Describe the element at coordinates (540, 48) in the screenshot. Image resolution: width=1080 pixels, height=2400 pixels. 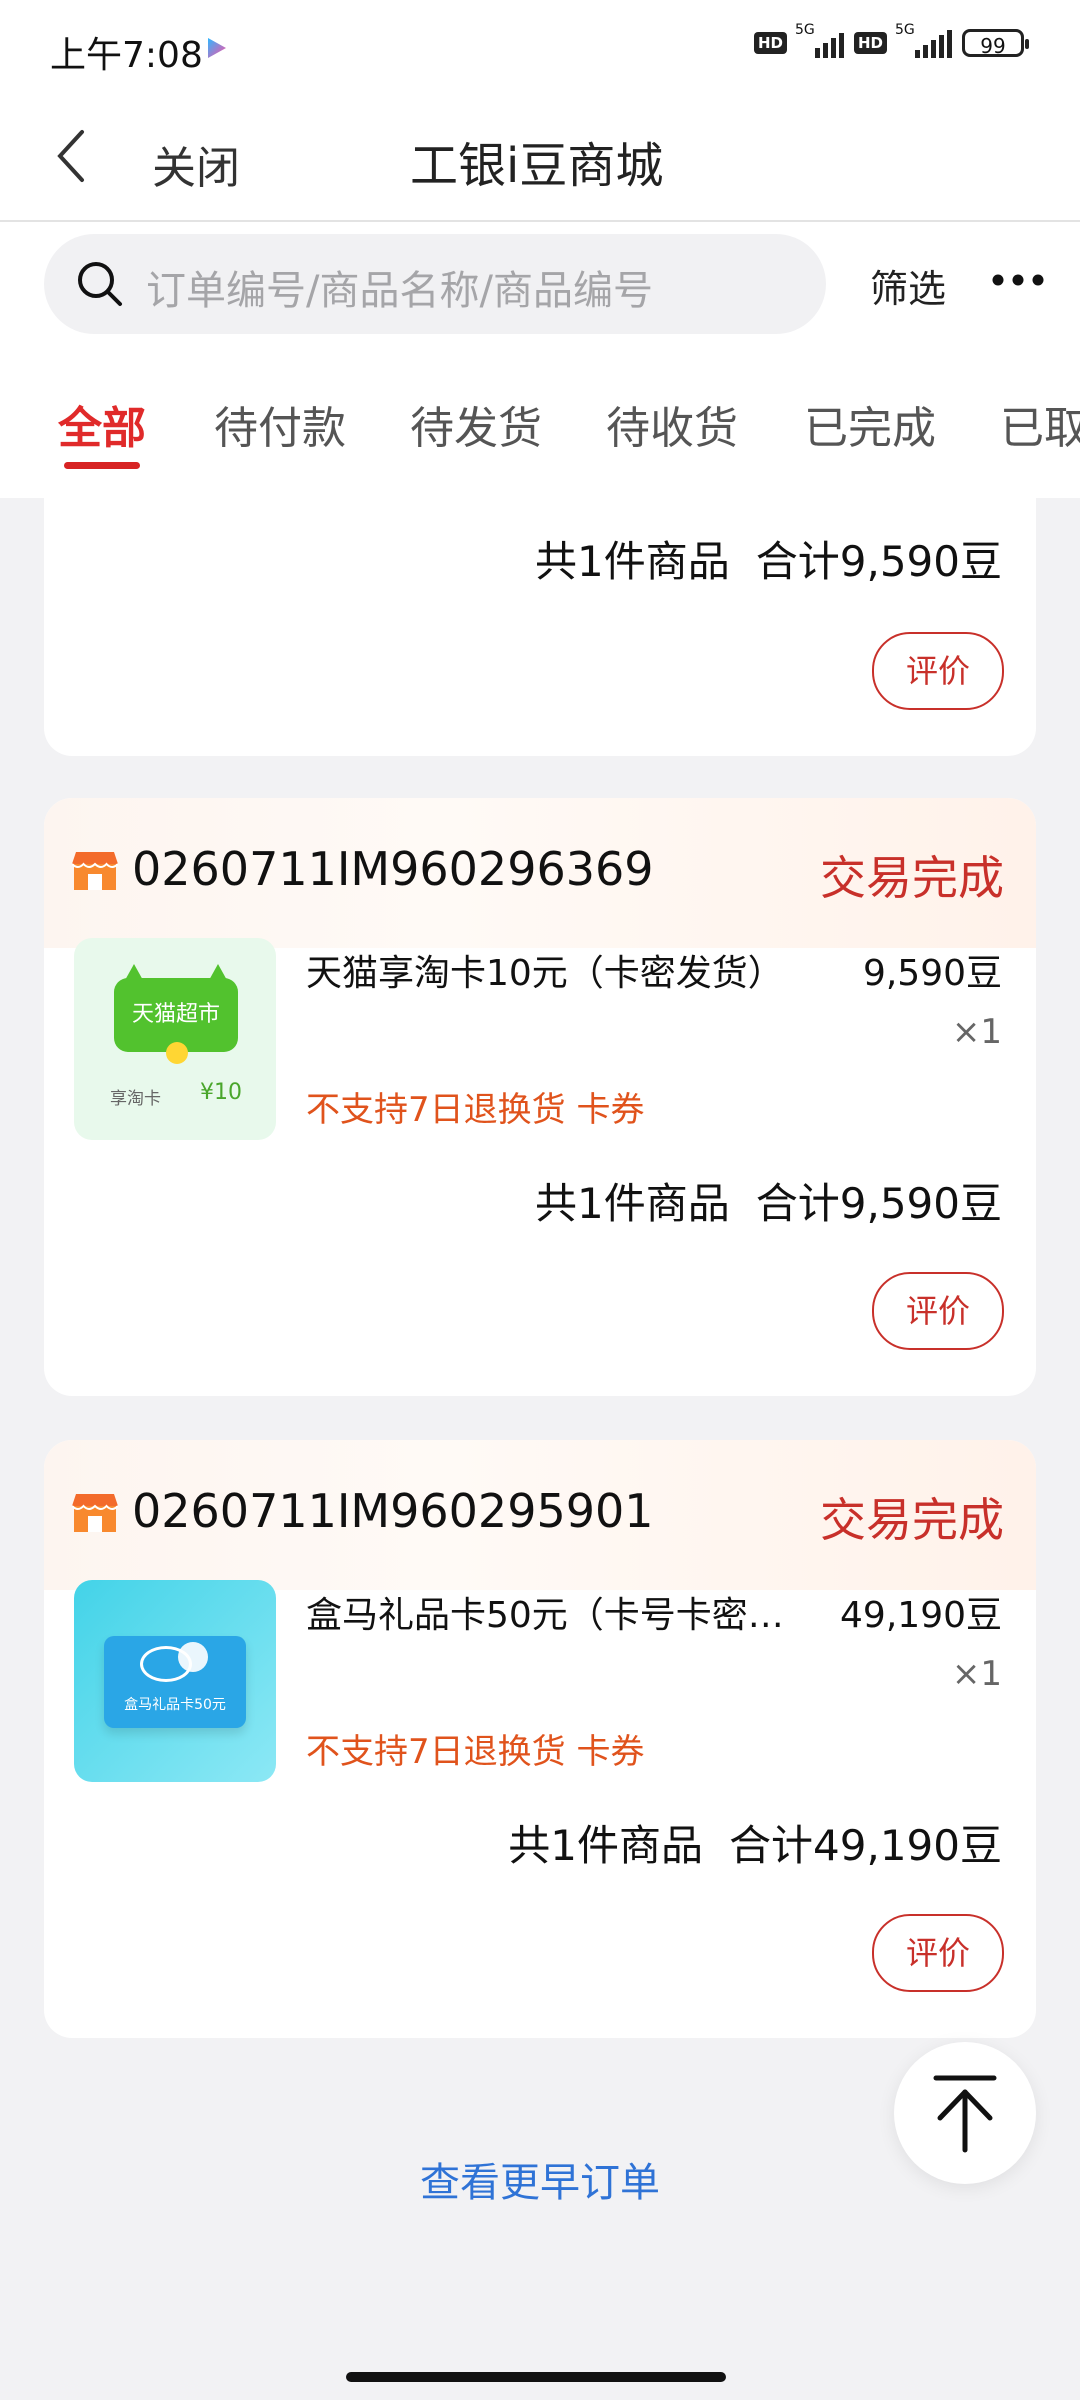
I see `status-bar: 上午7:08 HD 5G HD 5G 99` at that location.